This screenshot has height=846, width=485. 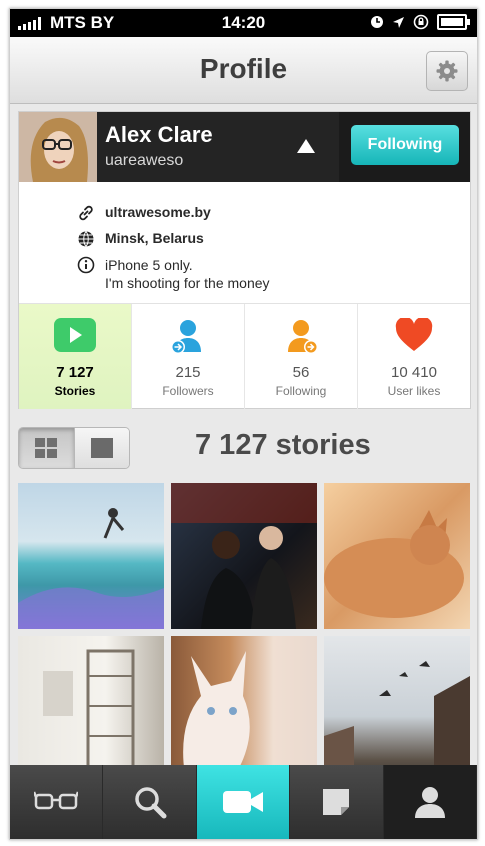 I want to click on stat-following: 56 Following, so click(x=300, y=356).